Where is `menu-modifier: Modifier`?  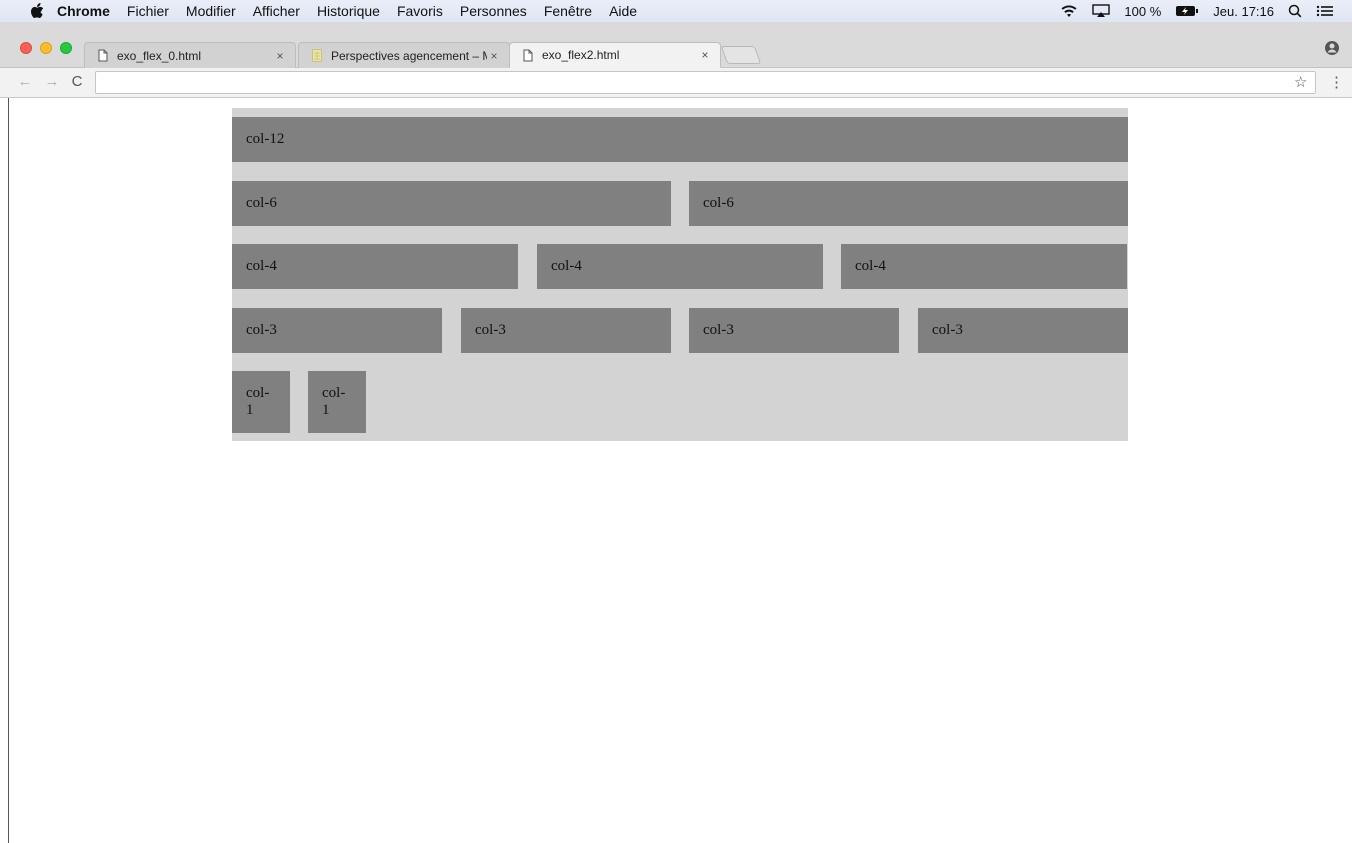
menu-modifier: Modifier is located at coordinates (211, 11).